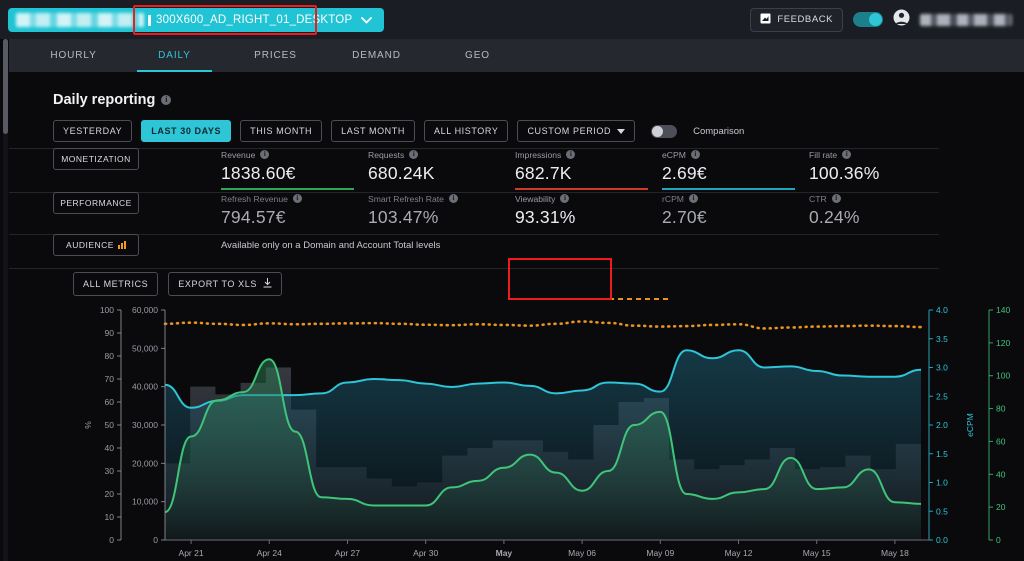 This screenshot has height=561, width=1024. What do you see at coordinates (73, 55) in the screenshot?
I see `tab-hourly: HOURLY` at bounding box center [73, 55].